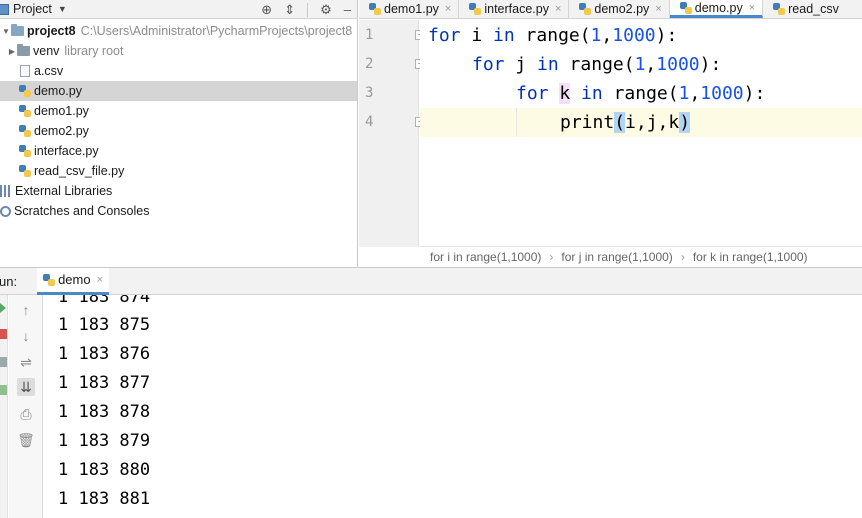 Image resolution: width=862 pixels, height=518 pixels. What do you see at coordinates (616, 257) in the screenshot?
I see `breadcrumb-item: for j in range(1,1000)` at bounding box center [616, 257].